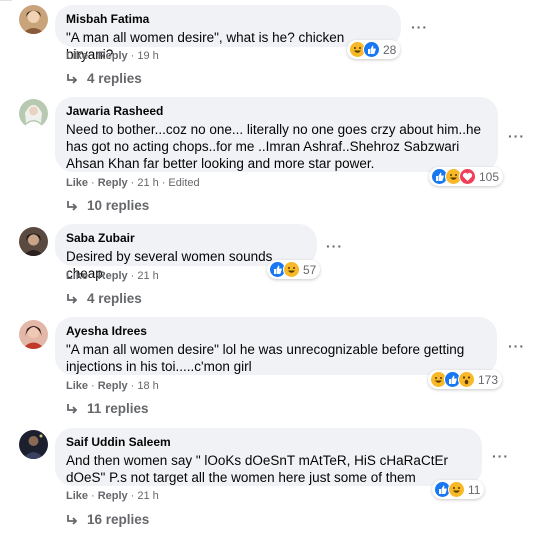  Describe the element at coordinates (489, 176) in the screenshot. I see `reaction-count: 105` at that location.